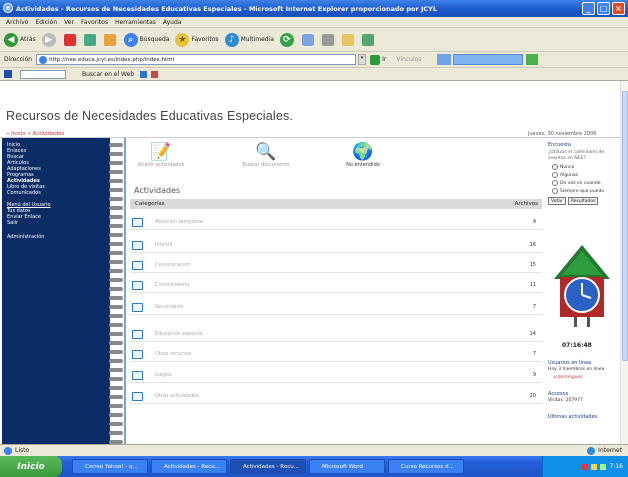  I want to click on category-title: Juegos, so click(163, 375).